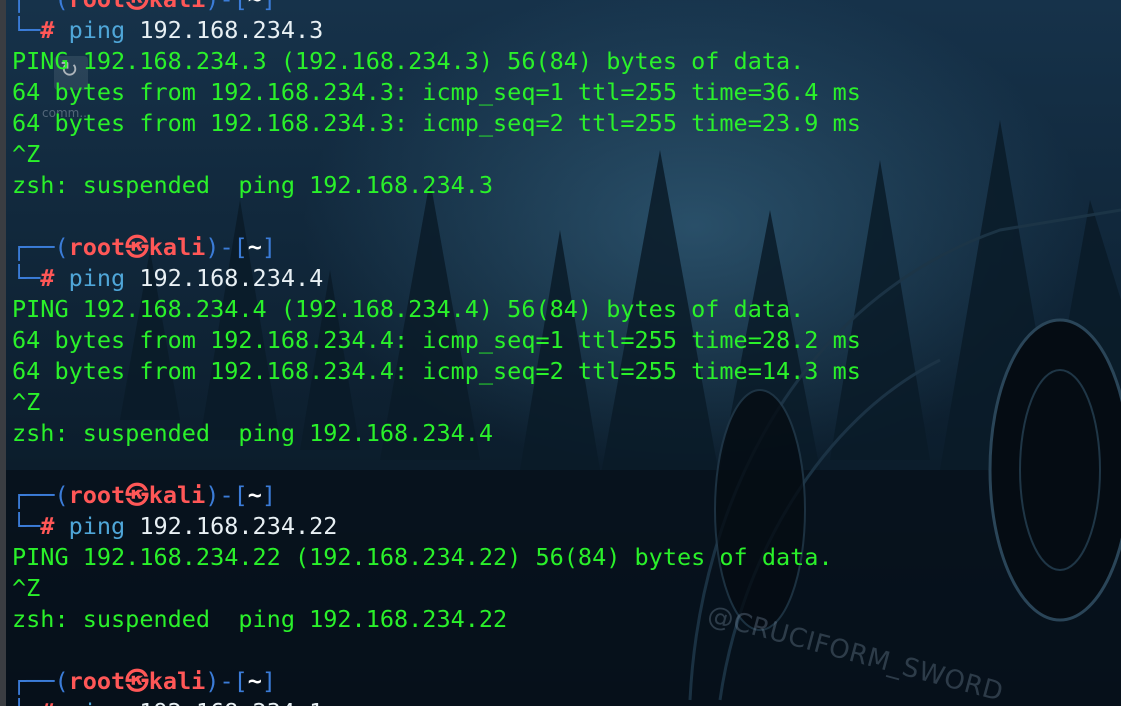  I want to click on output-line: zsh: suspended ping 192.168.234.4, so click(253, 433).